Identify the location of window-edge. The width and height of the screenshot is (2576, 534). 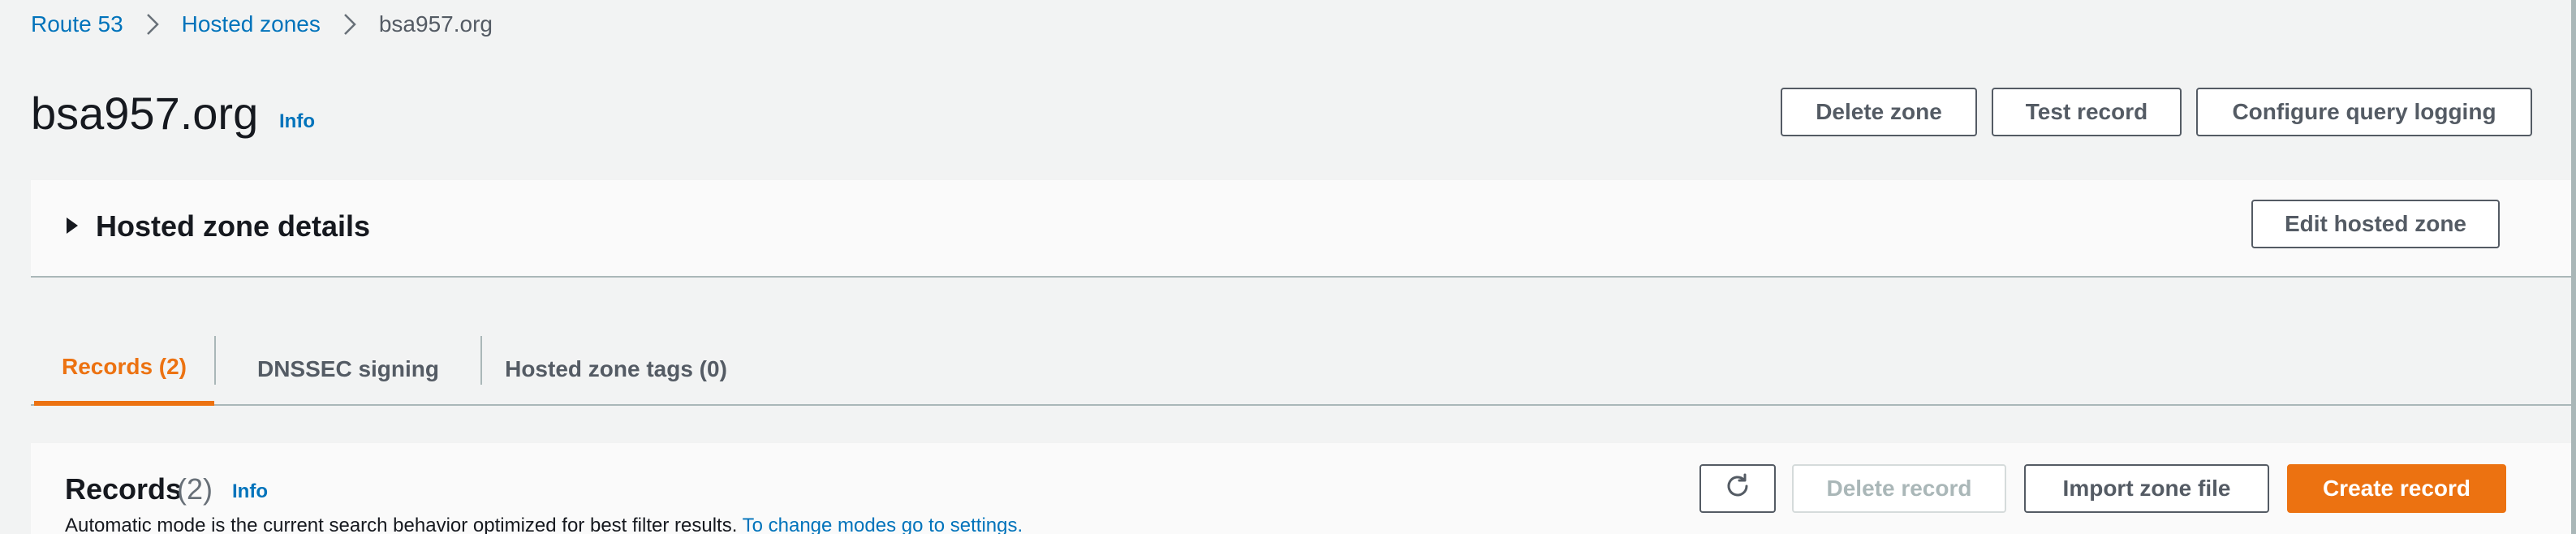
(2574, 267).